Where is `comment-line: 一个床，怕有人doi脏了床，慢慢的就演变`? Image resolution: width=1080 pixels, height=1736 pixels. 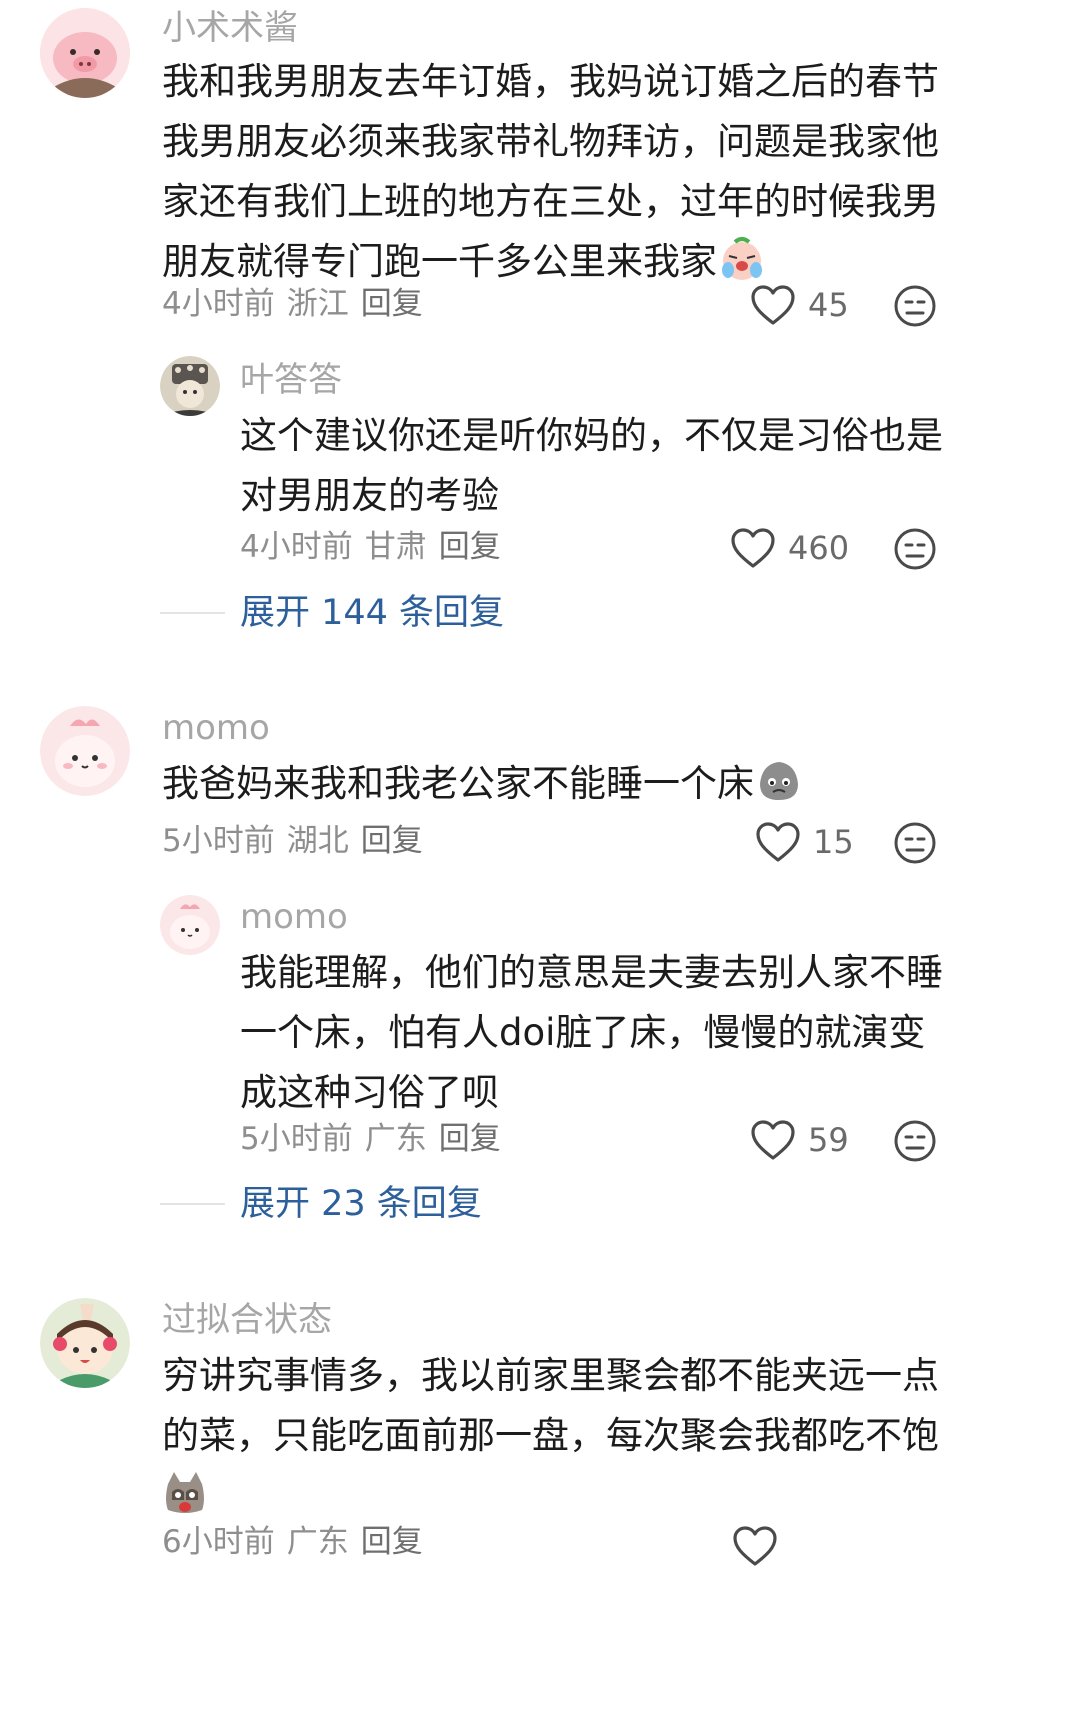 comment-line: 一个床，怕有人doi脏了床，慢慢的就演变 is located at coordinates (583, 1032).